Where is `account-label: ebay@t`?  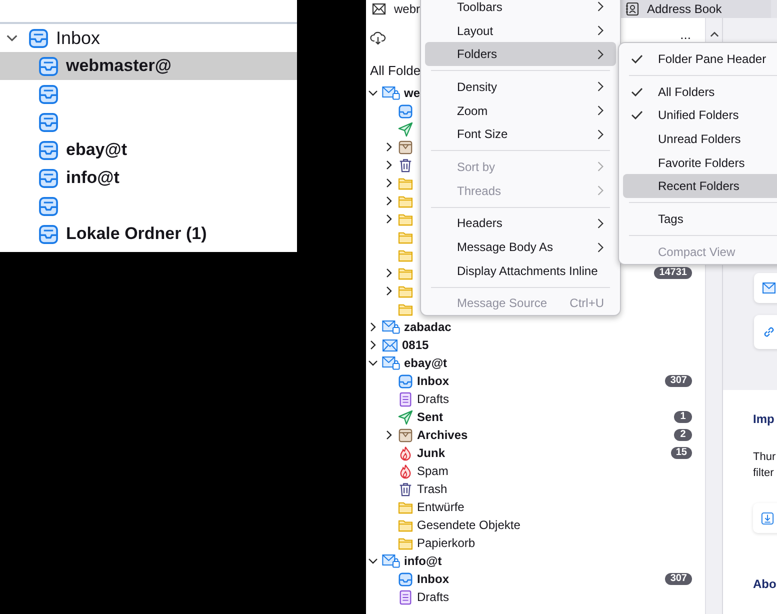
account-label: ebay@t is located at coordinates (96, 150).